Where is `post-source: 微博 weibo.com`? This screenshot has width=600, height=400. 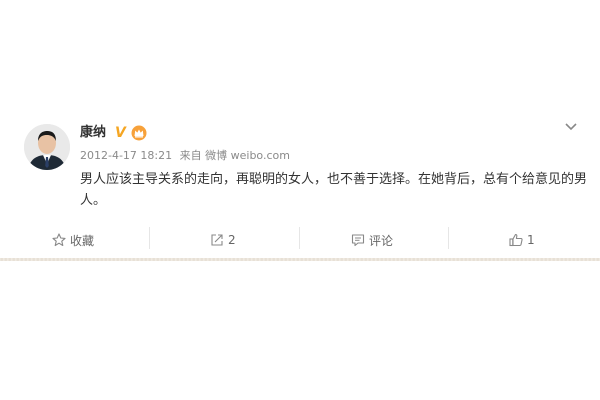 post-source: 微博 weibo.com is located at coordinates (247, 155).